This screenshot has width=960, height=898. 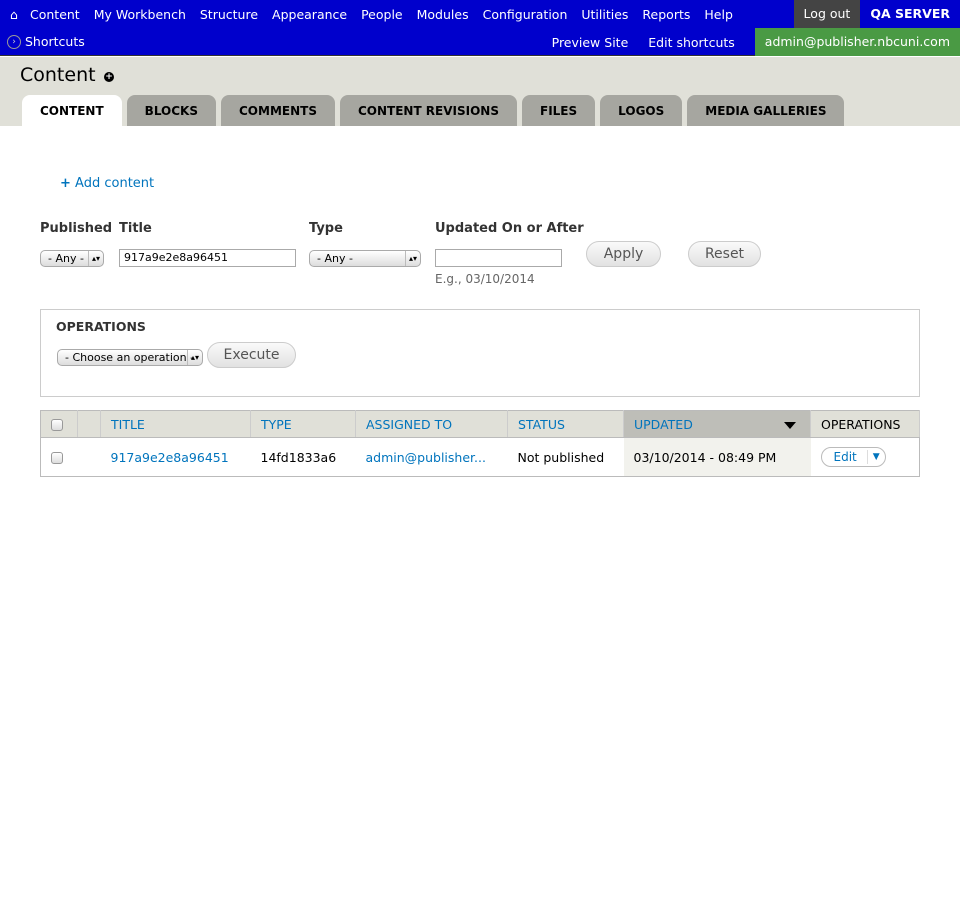 What do you see at coordinates (431, 424) in the screenshot?
I see `header-assigned-to: ASSIGNED TO` at bounding box center [431, 424].